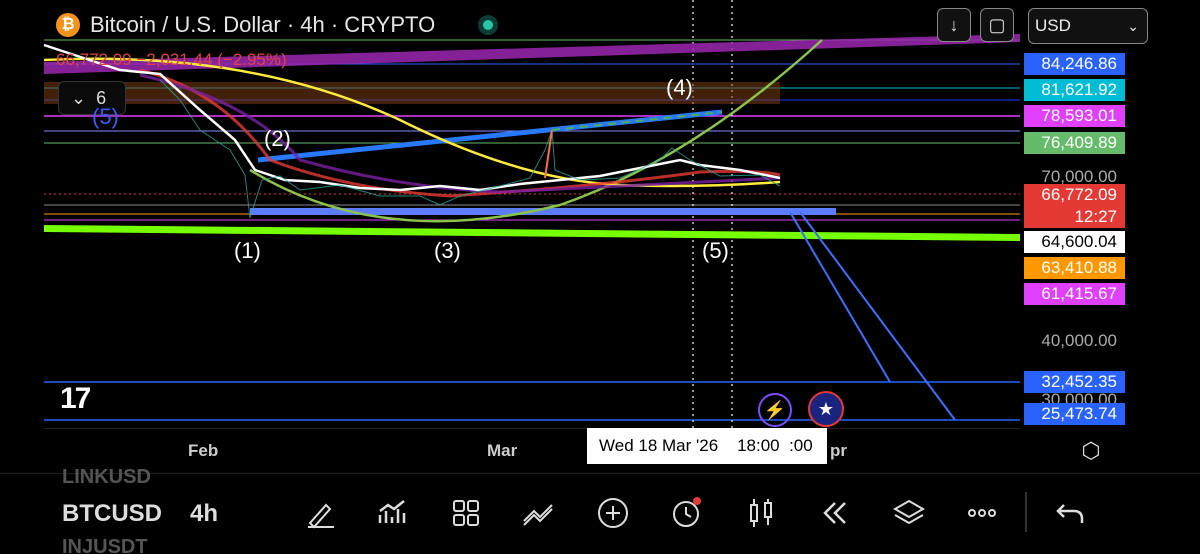 The width and height of the screenshot is (1200, 554). Describe the element at coordinates (909, 513) in the screenshot. I see `layers-icon` at that location.